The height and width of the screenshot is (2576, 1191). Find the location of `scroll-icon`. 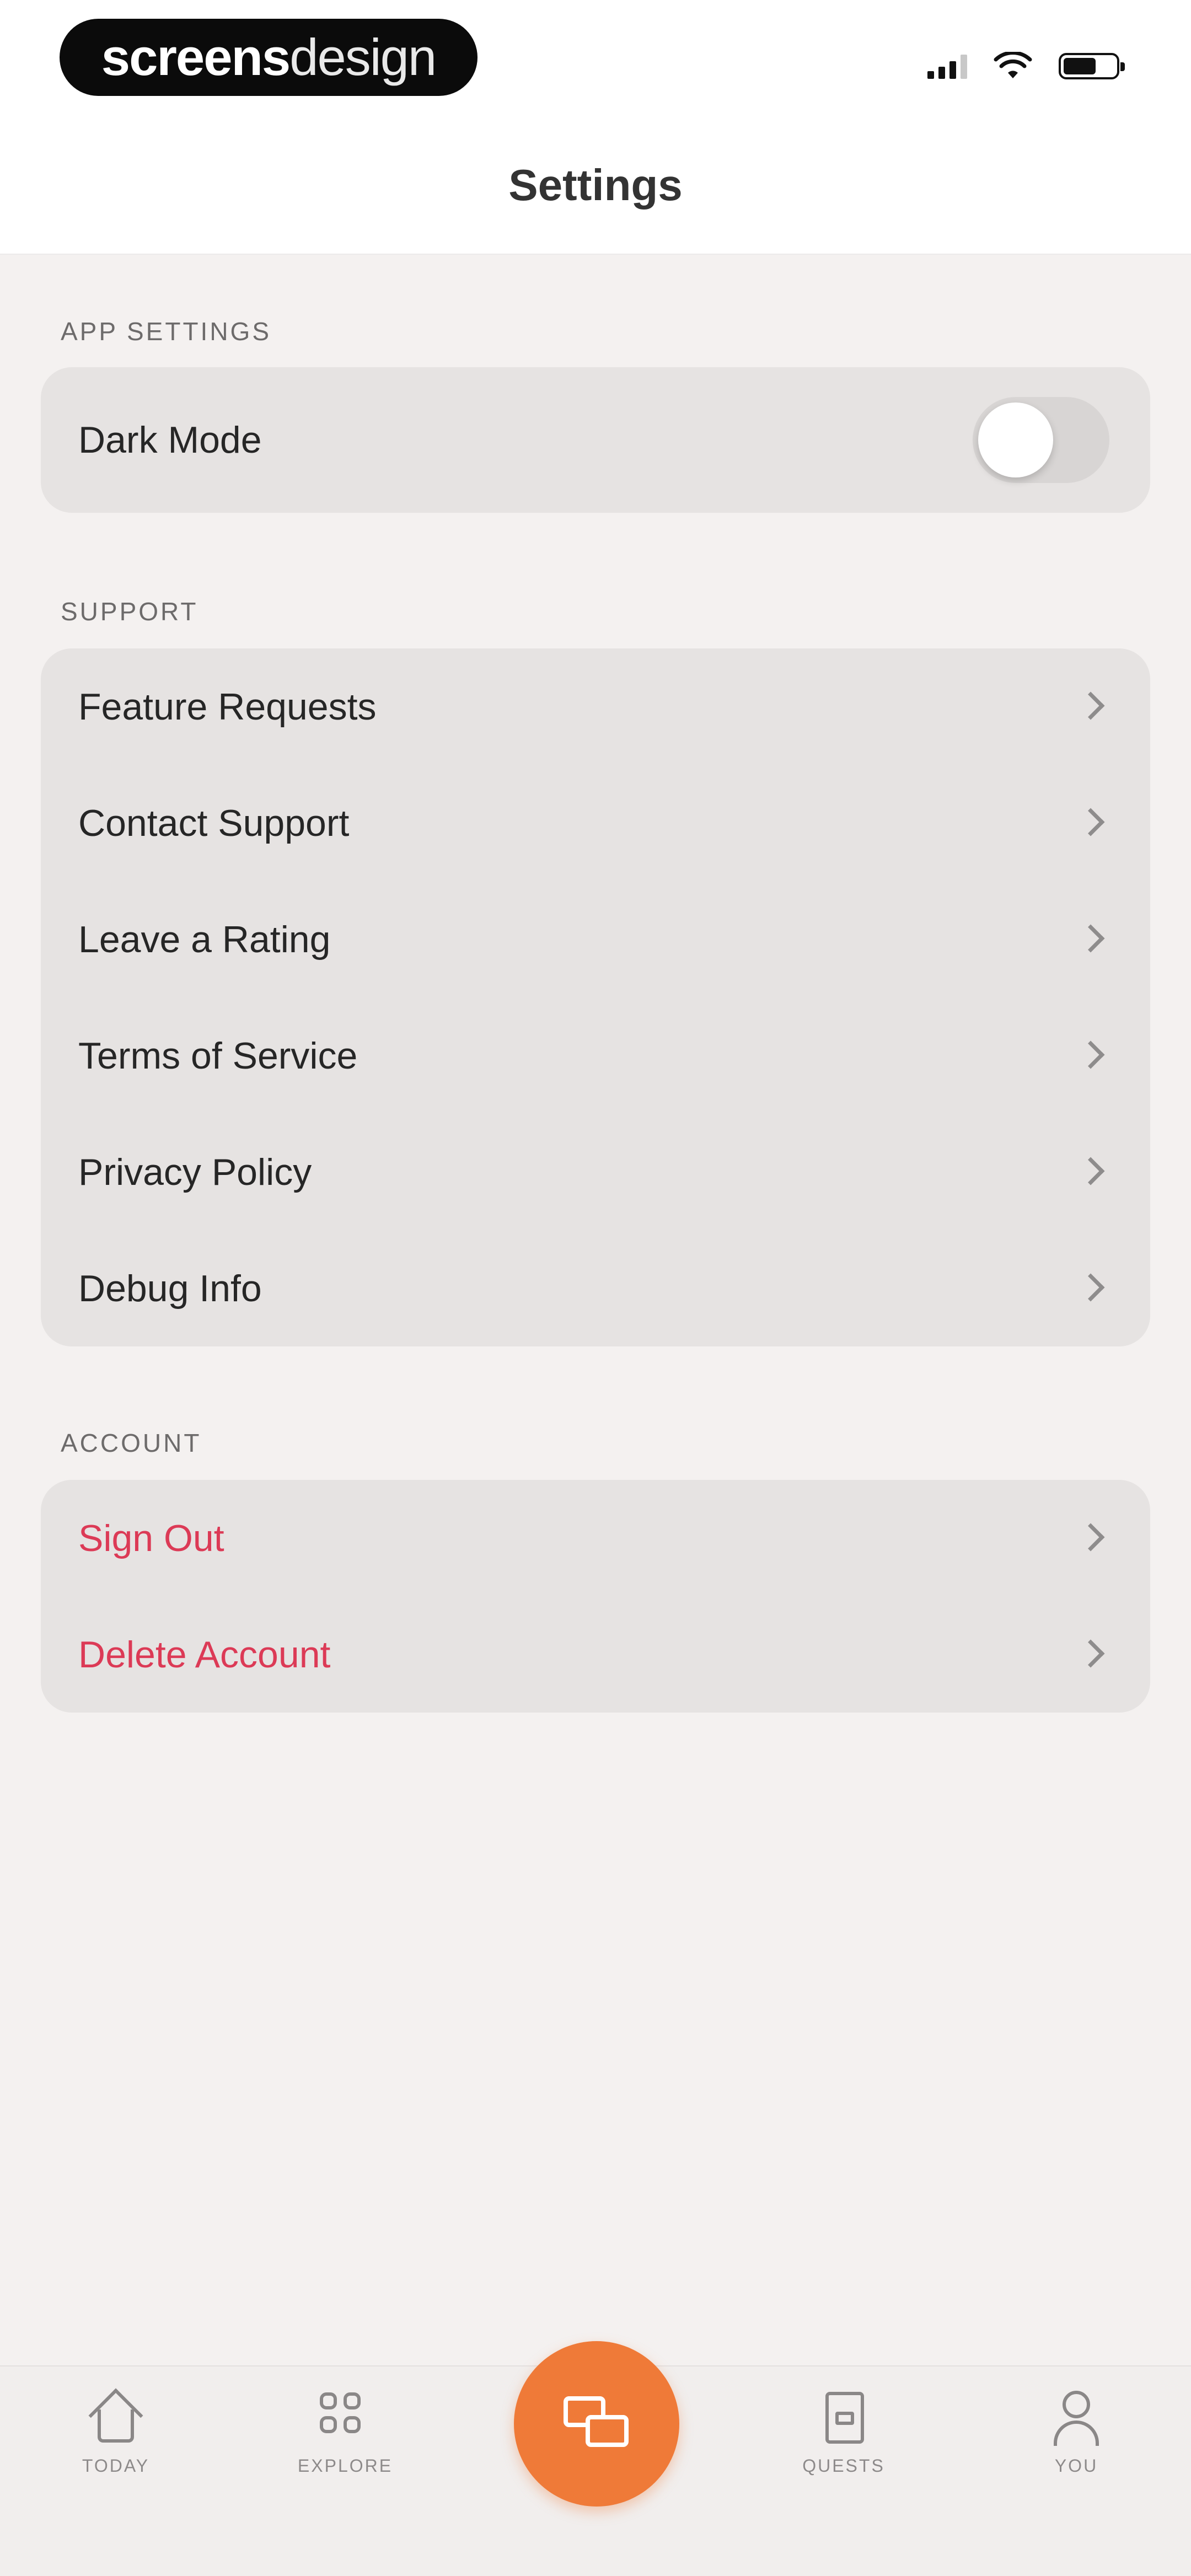

scroll-icon is located at coordinates (843, 2418).